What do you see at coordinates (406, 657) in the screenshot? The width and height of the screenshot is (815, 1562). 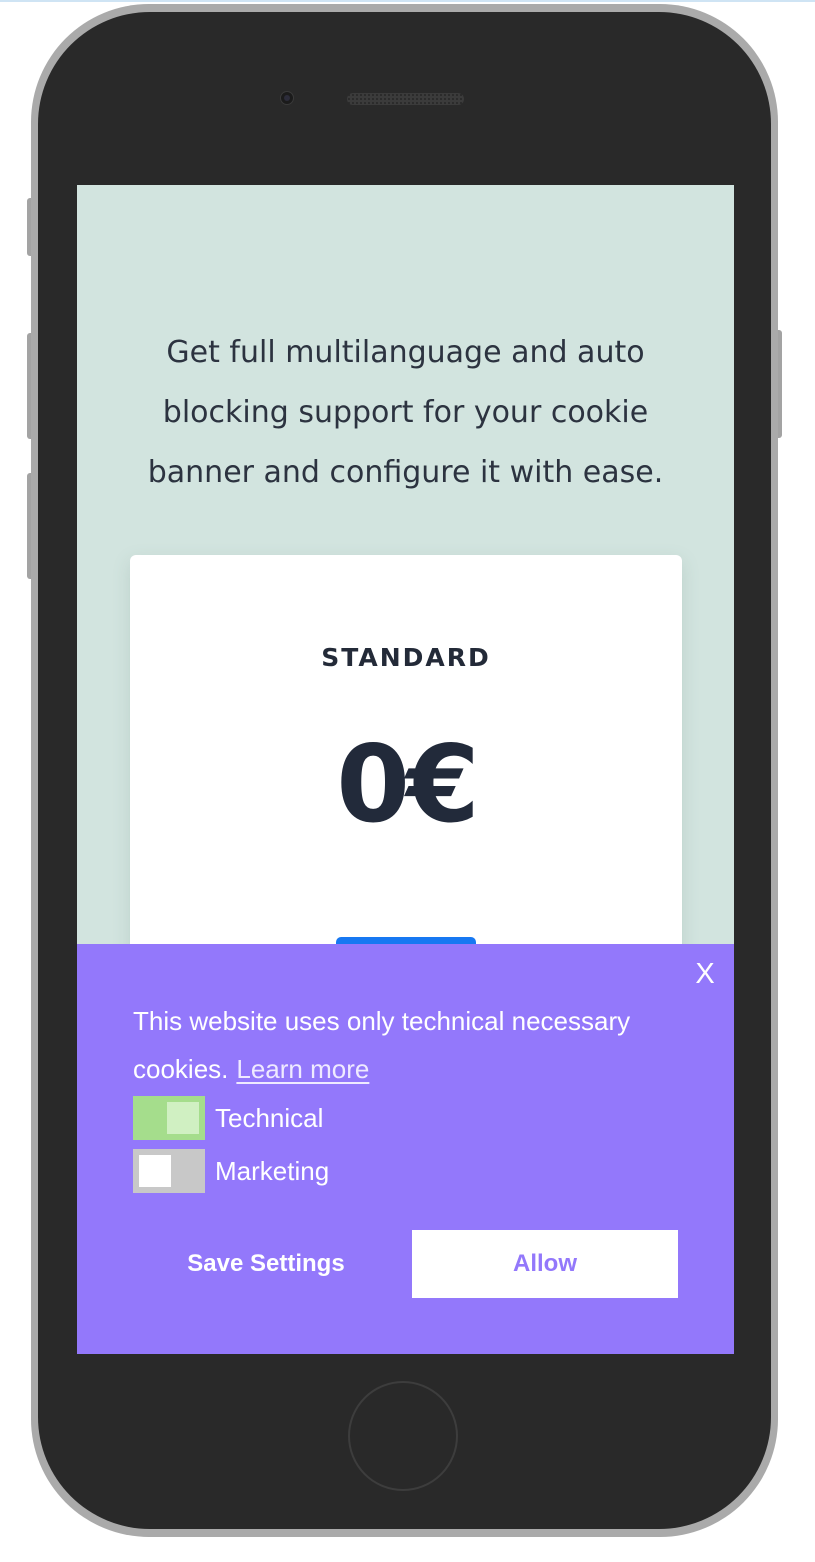 I see `plan-name: STANDARD` at bounding box center [406, 657].